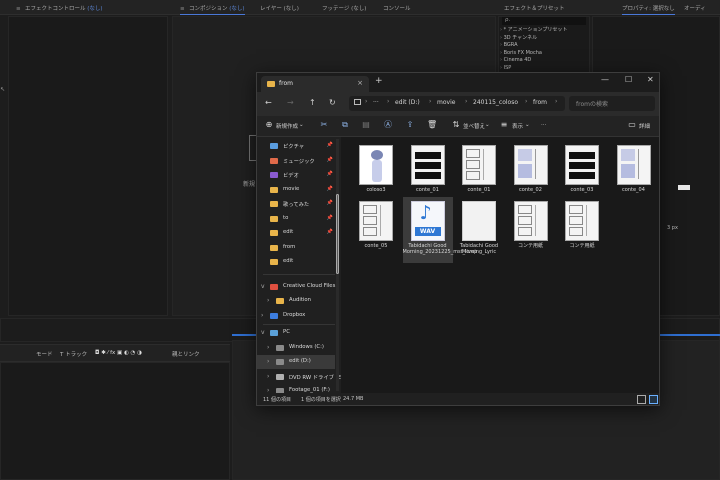  I want to click on up-arrow-icon: ↑, so click(312, 102).